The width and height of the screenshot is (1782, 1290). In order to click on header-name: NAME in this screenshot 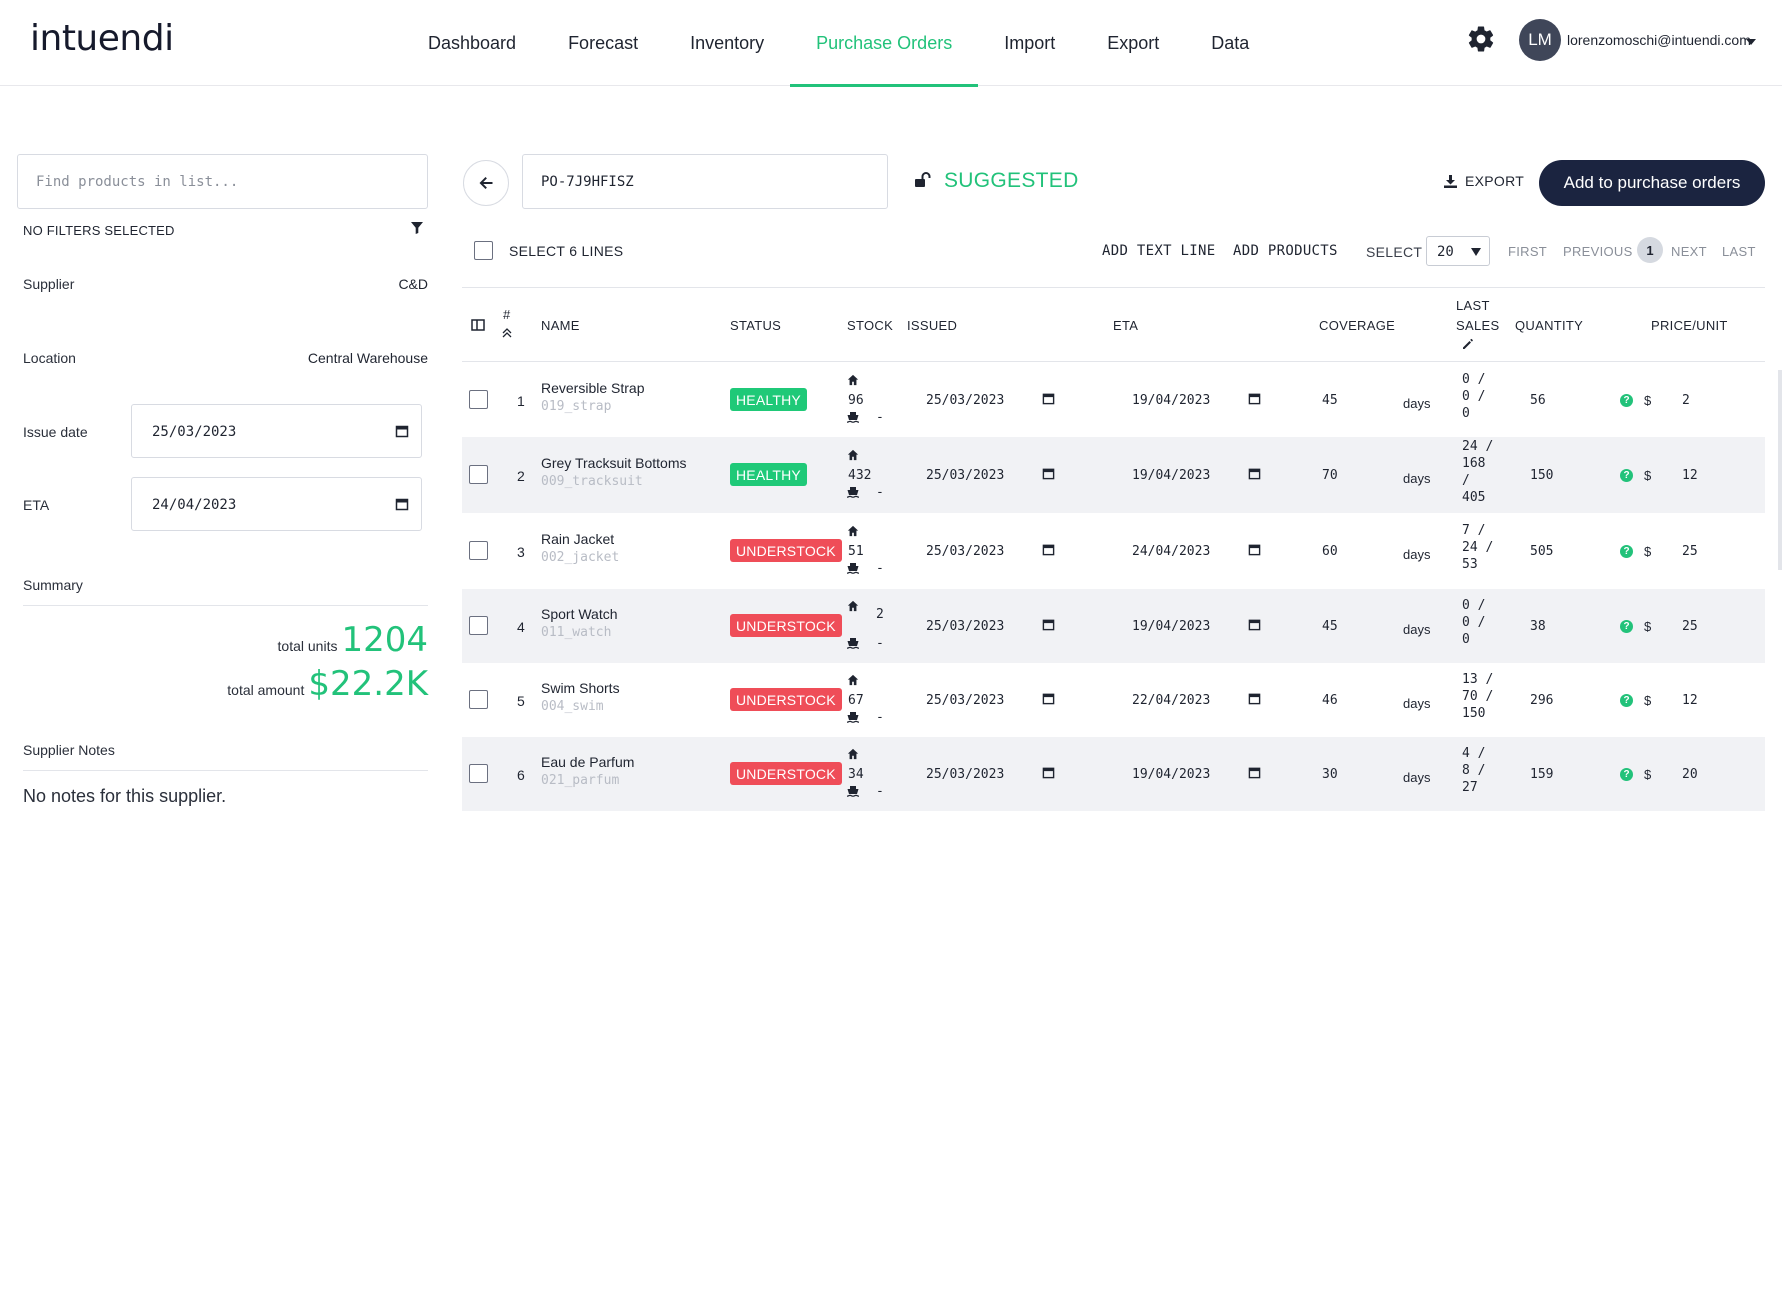, I will do `click(560, 325)`.